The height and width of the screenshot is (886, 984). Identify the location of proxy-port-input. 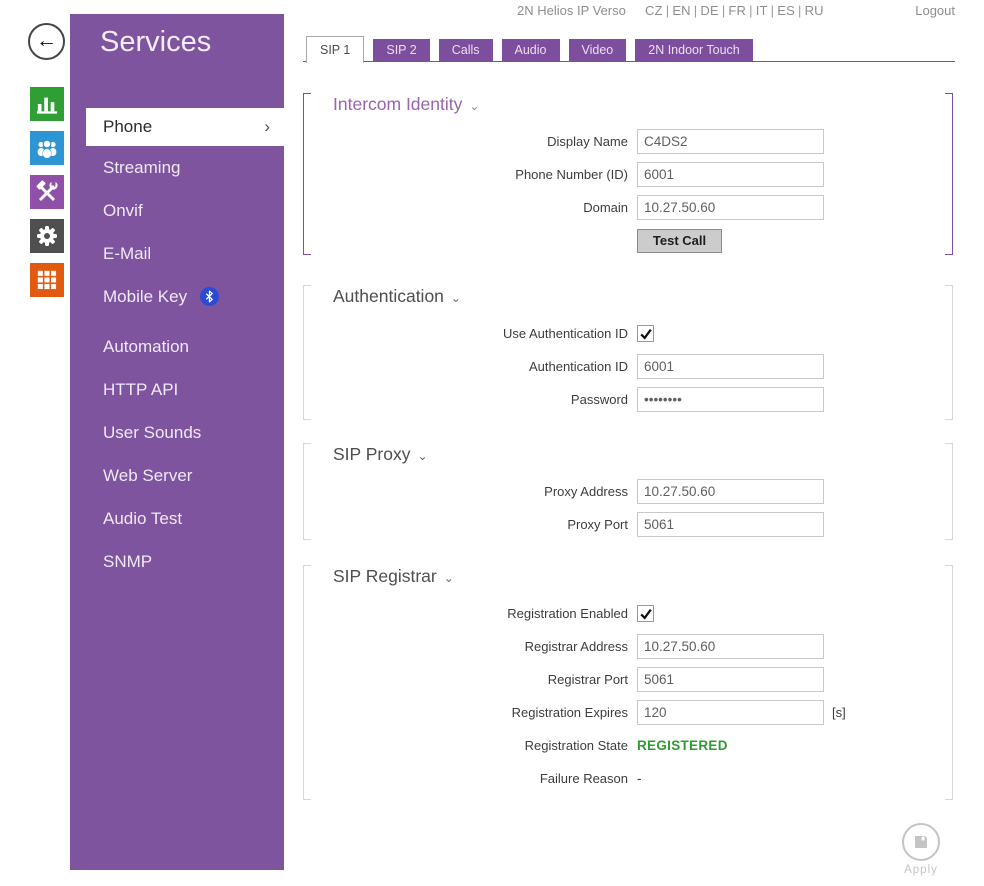
(730, 524).